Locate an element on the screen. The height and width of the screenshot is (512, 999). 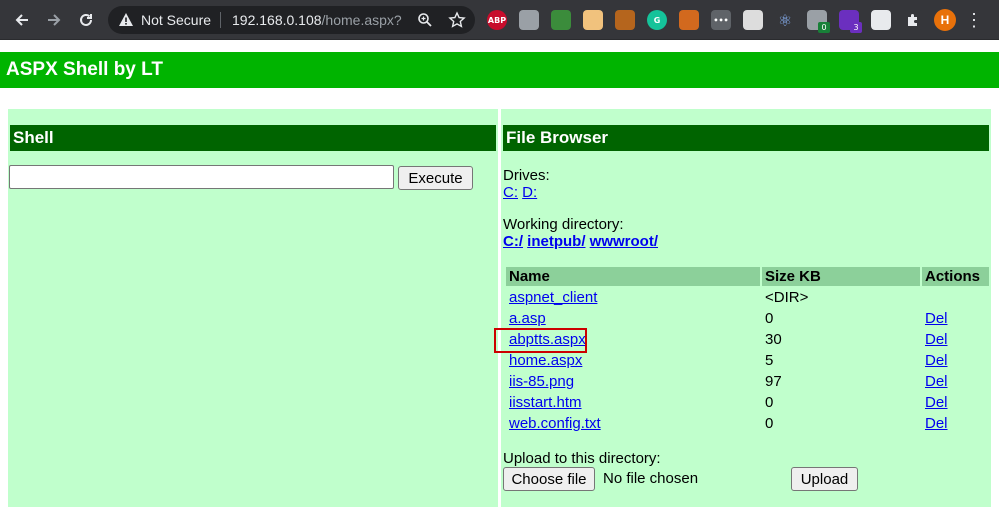
file-name-cell: abptts.aspx is located at coordinates (633, 339).